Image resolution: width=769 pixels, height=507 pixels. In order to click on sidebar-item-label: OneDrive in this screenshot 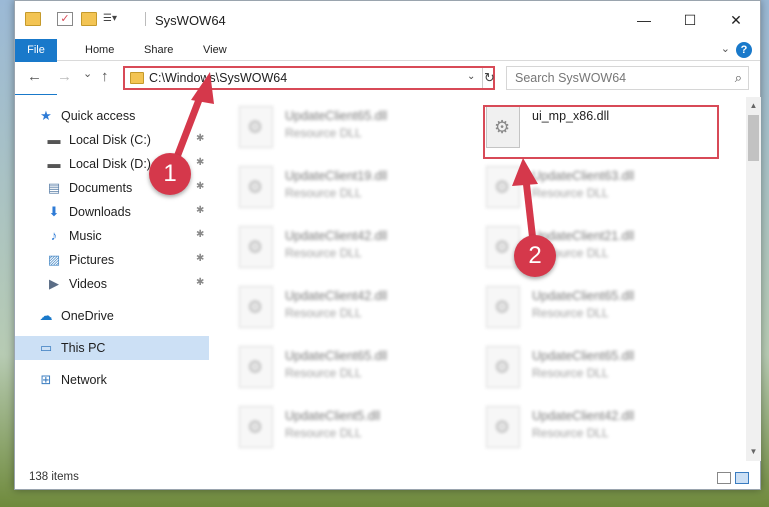, I will do `click(87, 316)`.